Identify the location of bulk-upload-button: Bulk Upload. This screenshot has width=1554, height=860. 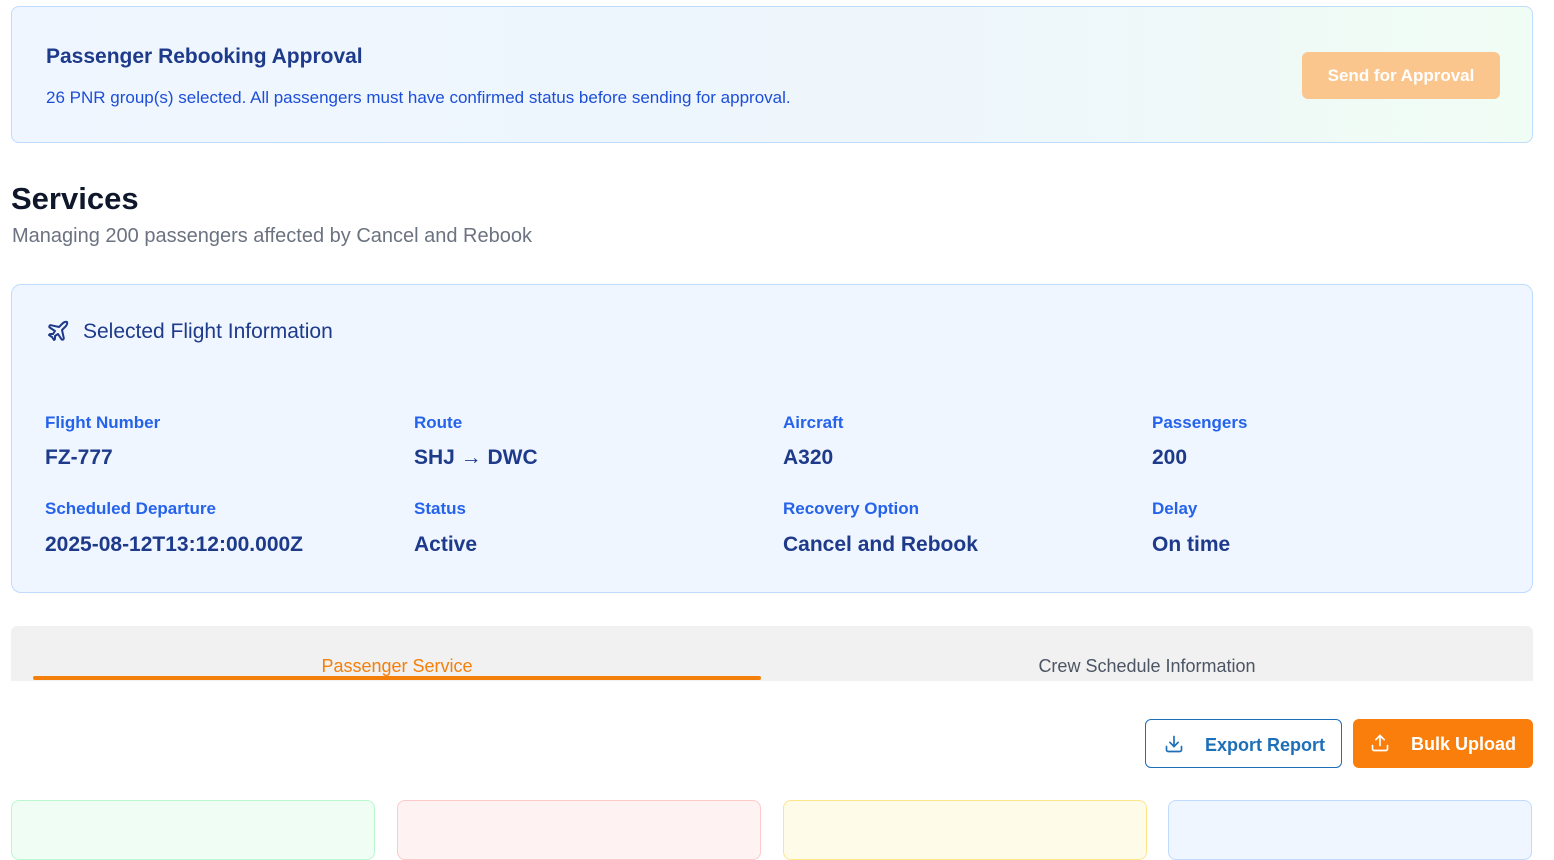
(1443, 743).